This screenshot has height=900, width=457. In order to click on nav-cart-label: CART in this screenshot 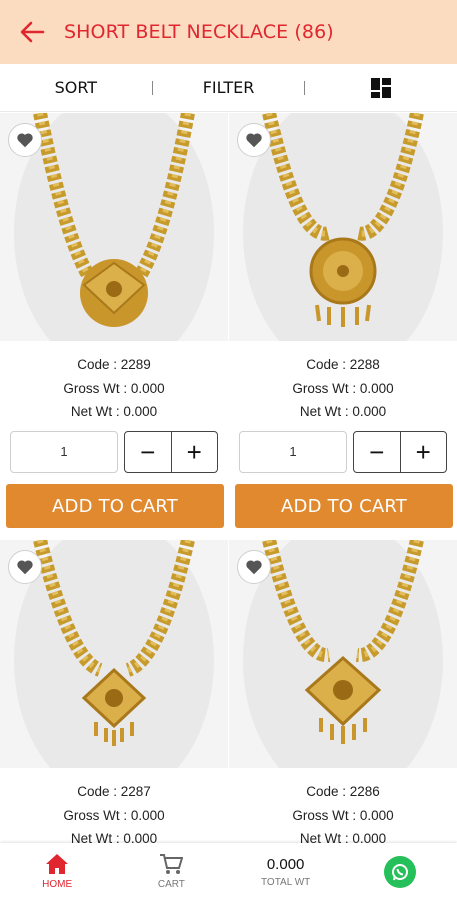, I will do `click(171, 884)`.